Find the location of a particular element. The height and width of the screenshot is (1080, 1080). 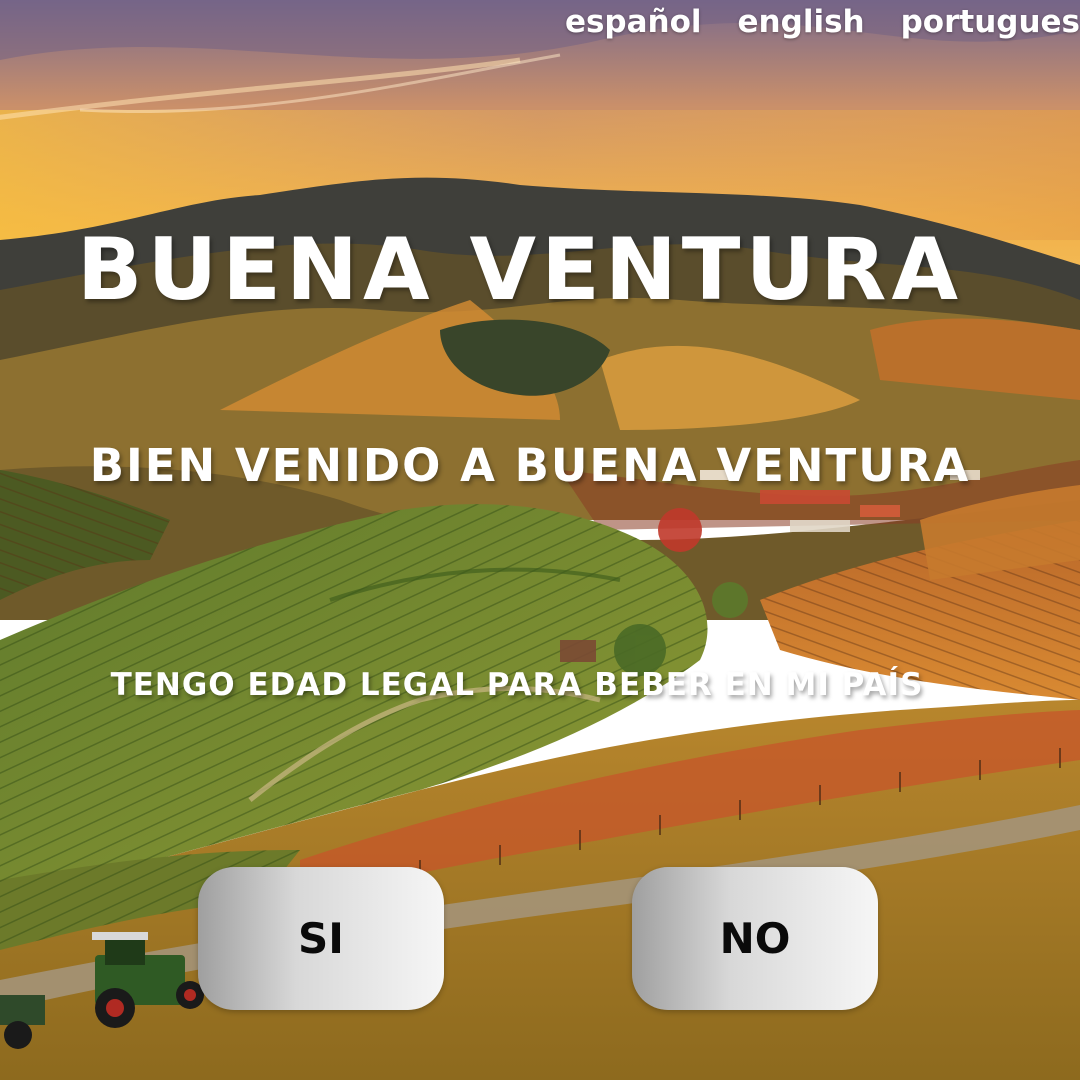

language-option-espanol: español is located at coordinates (633, 22).